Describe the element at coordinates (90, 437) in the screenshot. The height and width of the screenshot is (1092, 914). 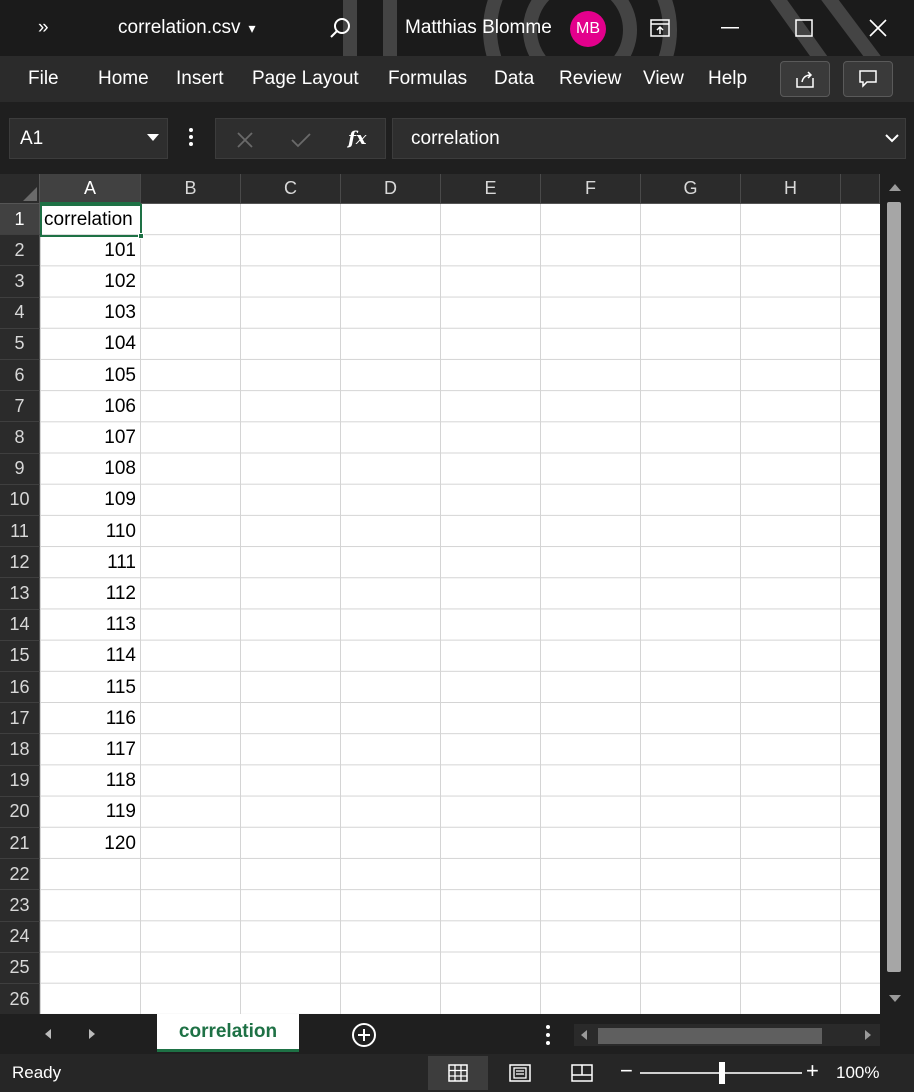
I see `cell-a8: 107` at that location.